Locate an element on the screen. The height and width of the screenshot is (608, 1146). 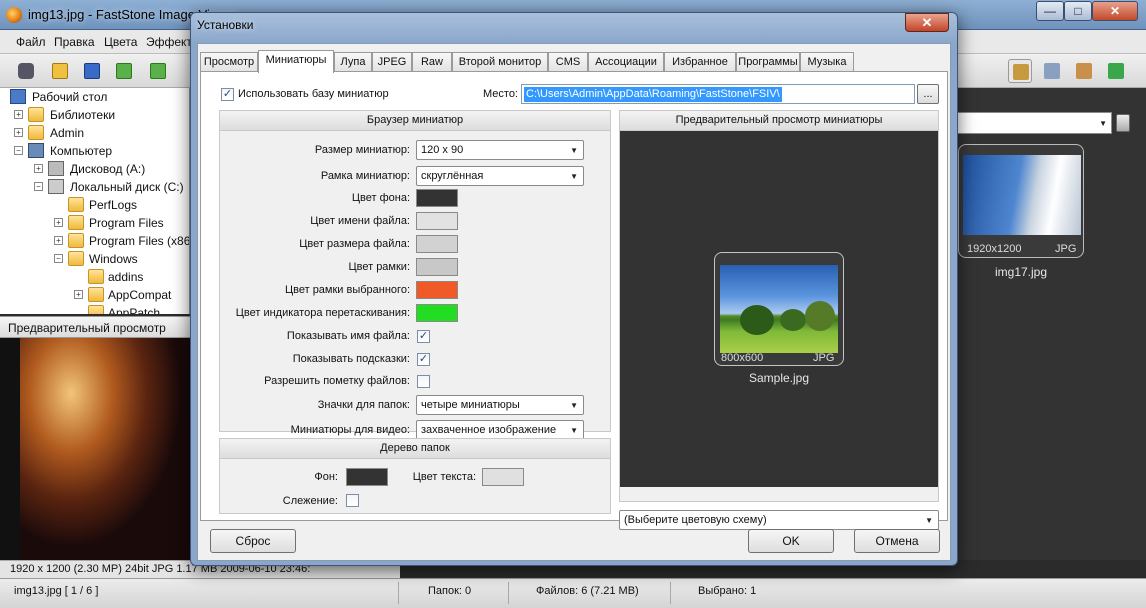
view-portrait-icon is located at coordinates (1084, 71).